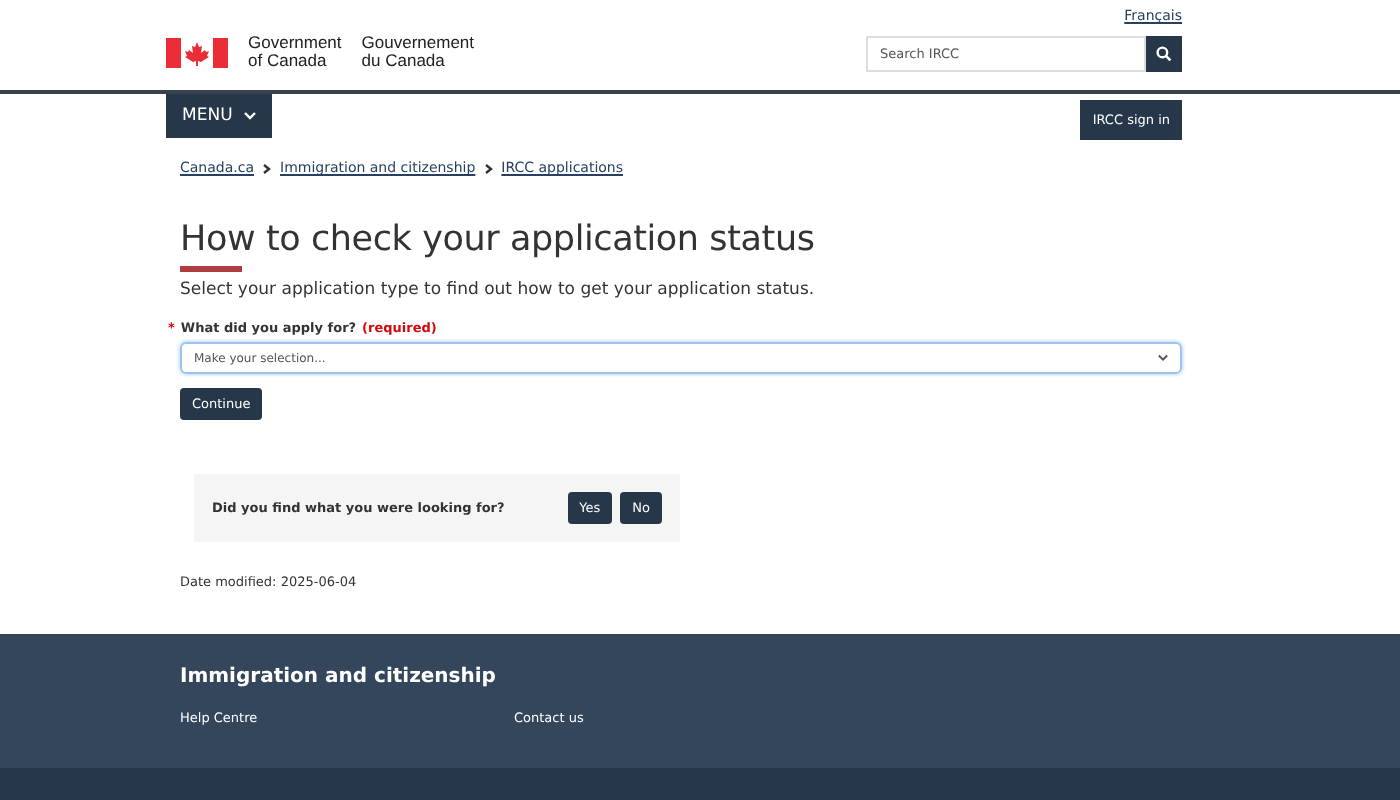 The image size is (1400, 800). I want to click on flag-icon, so click(197, 52).